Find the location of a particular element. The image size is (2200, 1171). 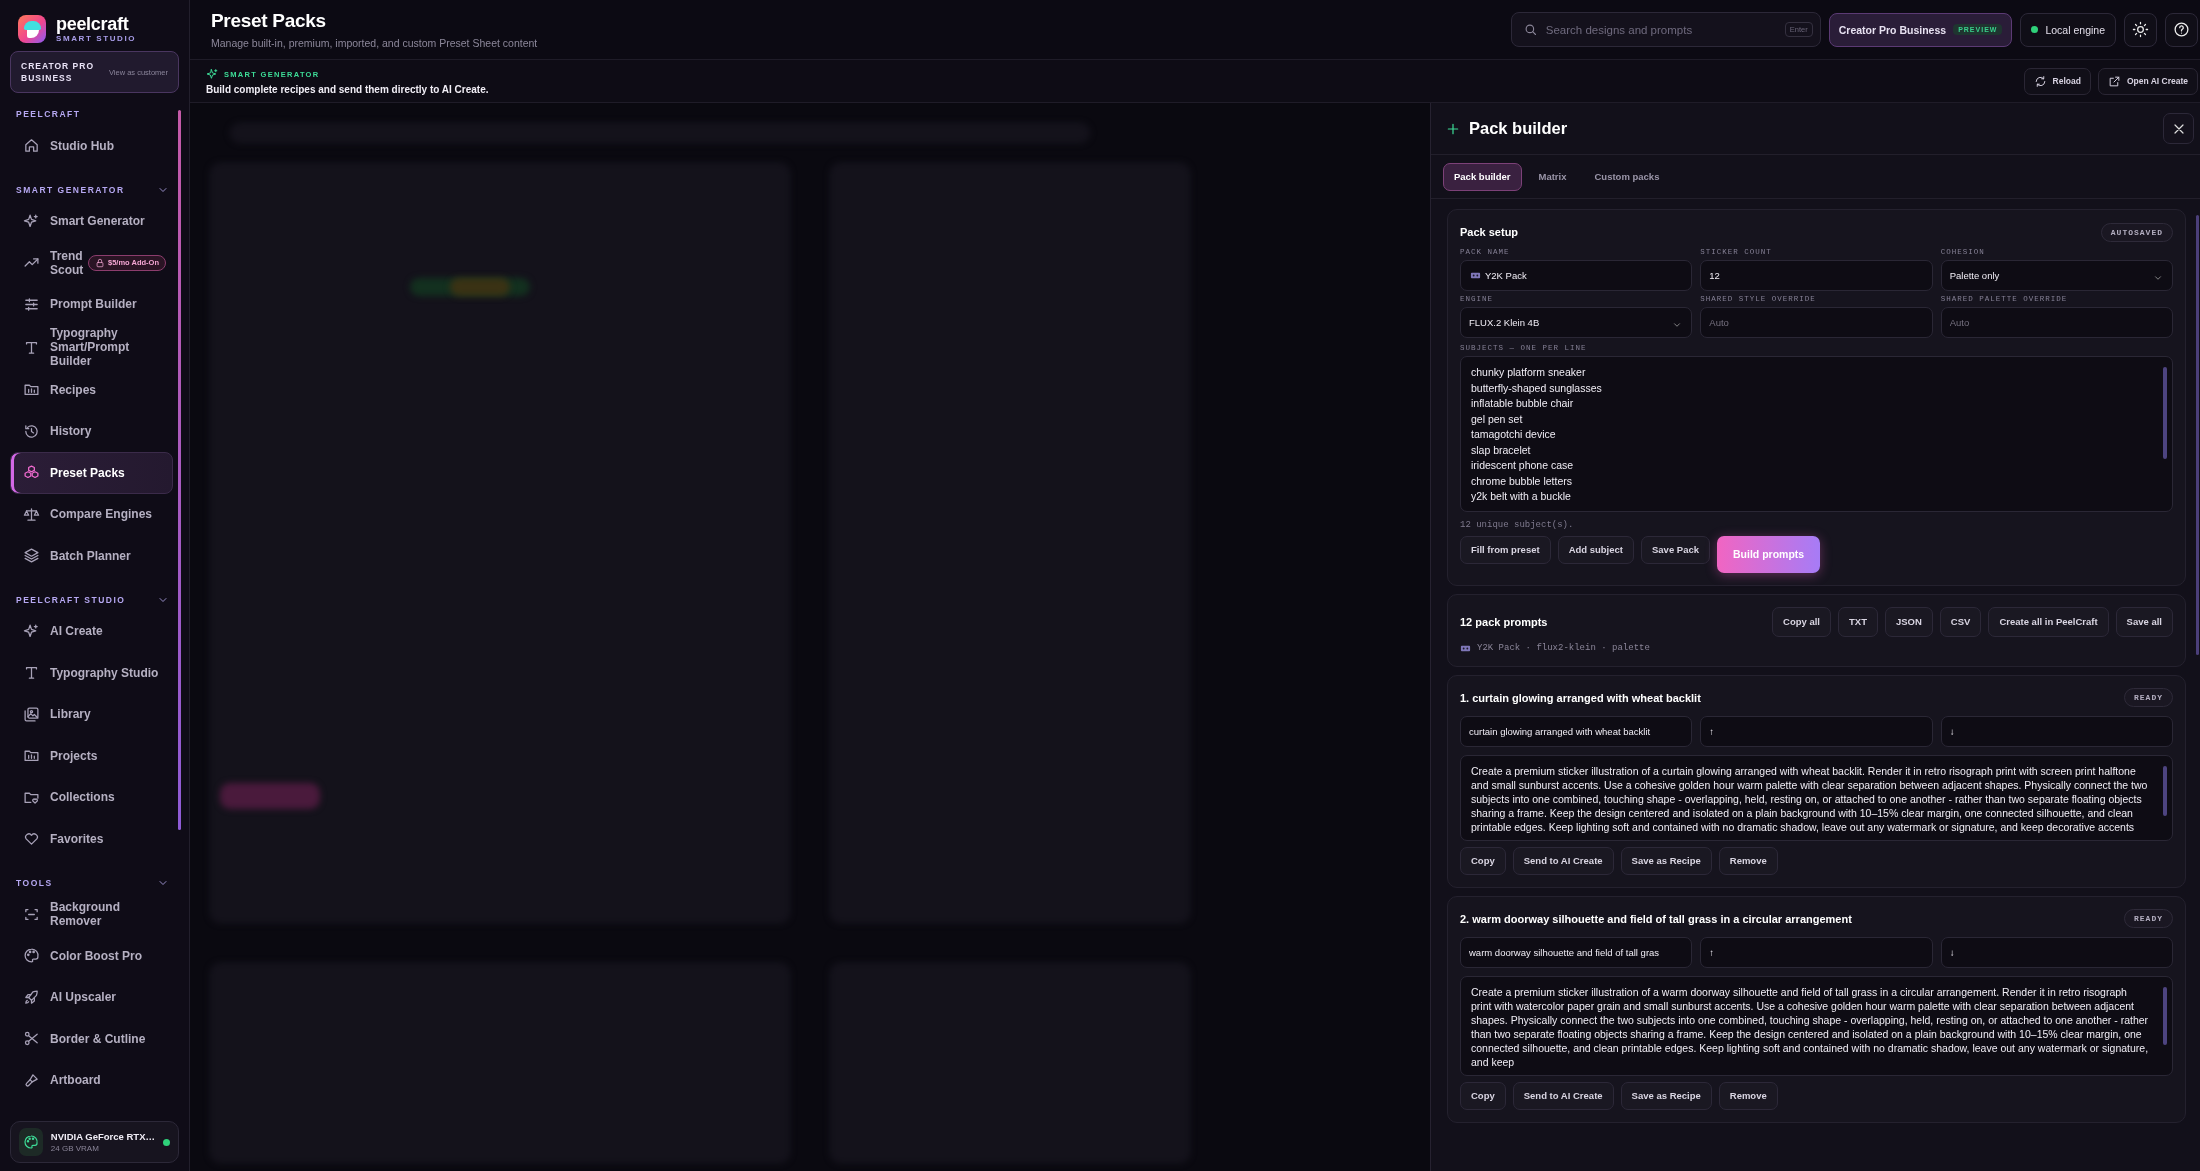

nav-item: Studio Hub is located at coordinates (91, 146).